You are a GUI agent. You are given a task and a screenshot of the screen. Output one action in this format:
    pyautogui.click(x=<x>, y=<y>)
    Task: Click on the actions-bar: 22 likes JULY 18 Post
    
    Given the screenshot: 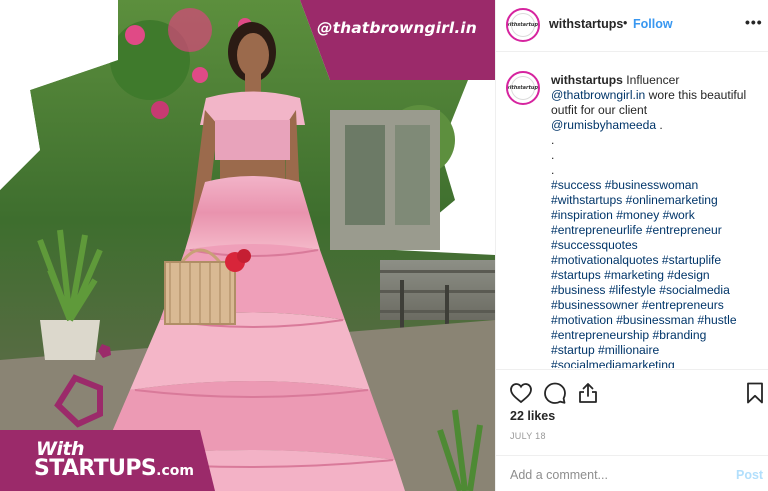 What is the action you would take?
    pyautogui.click(x=632, y=430)
    